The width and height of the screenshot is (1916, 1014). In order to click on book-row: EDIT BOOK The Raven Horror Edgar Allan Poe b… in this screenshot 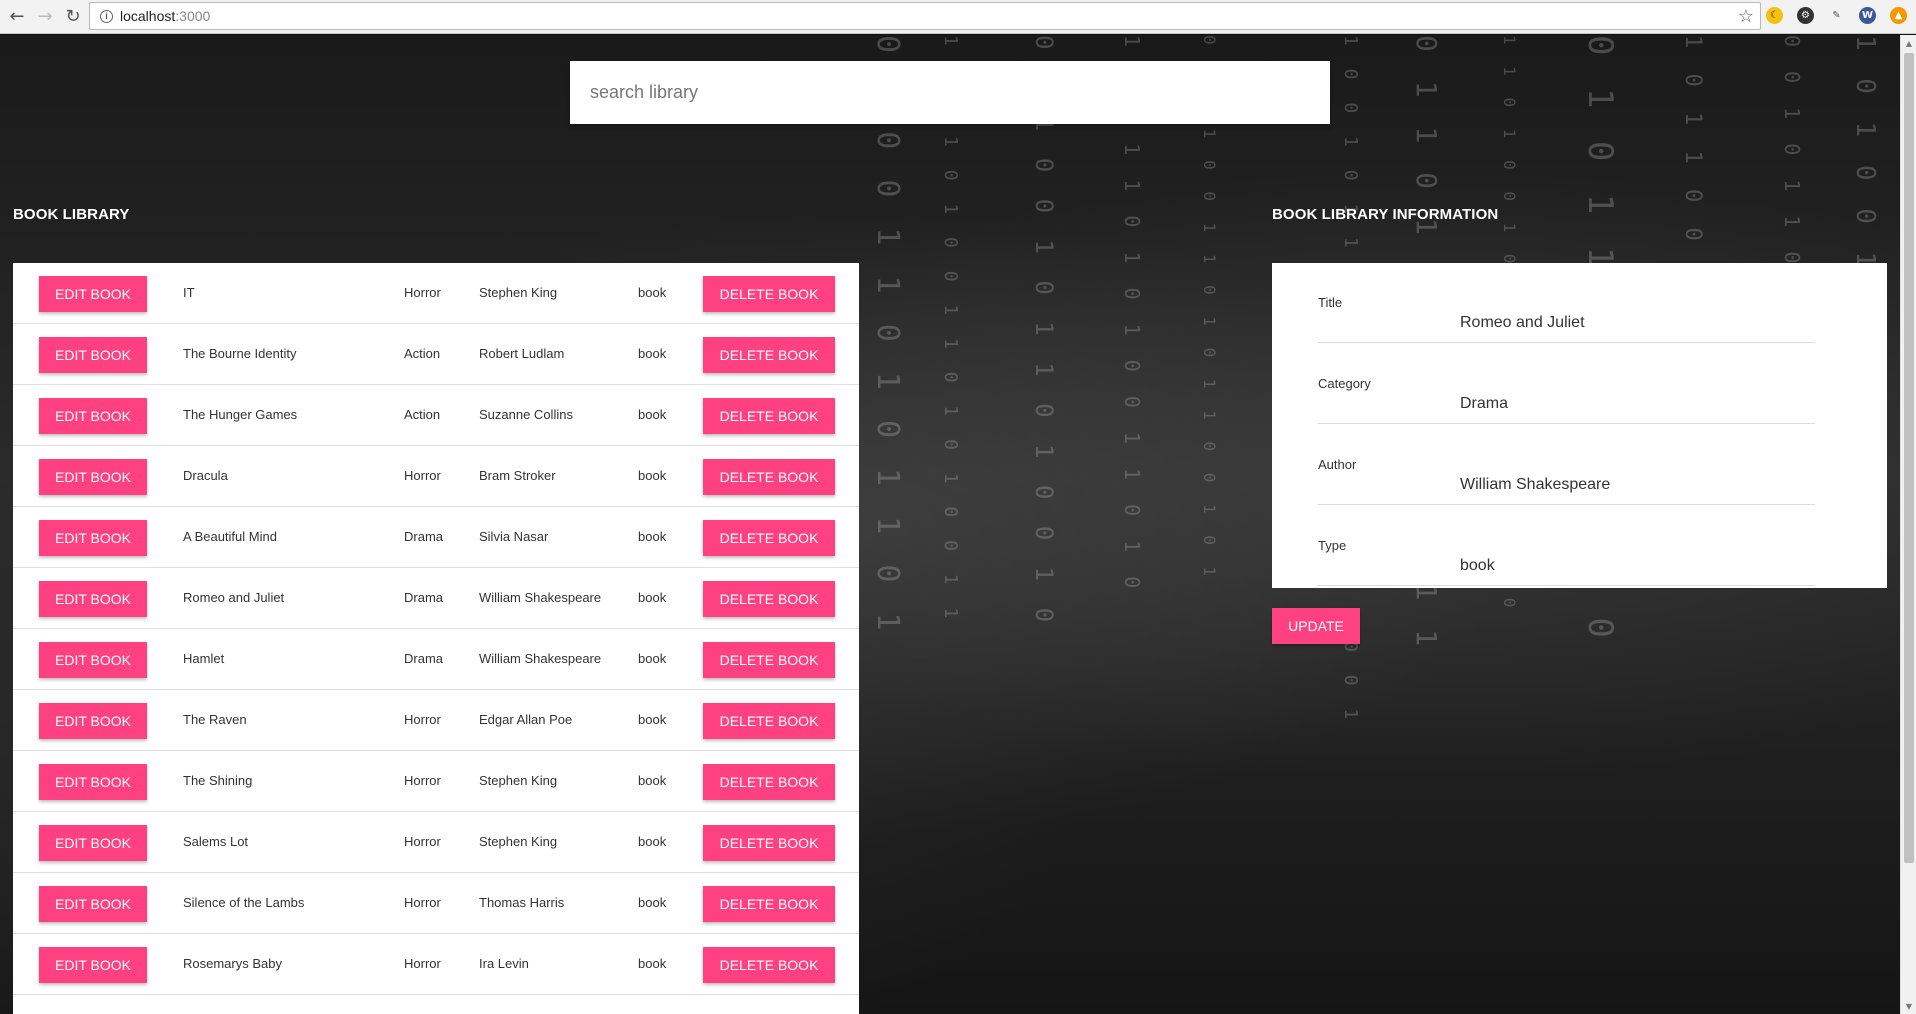, I will do `click(436, 720)`.